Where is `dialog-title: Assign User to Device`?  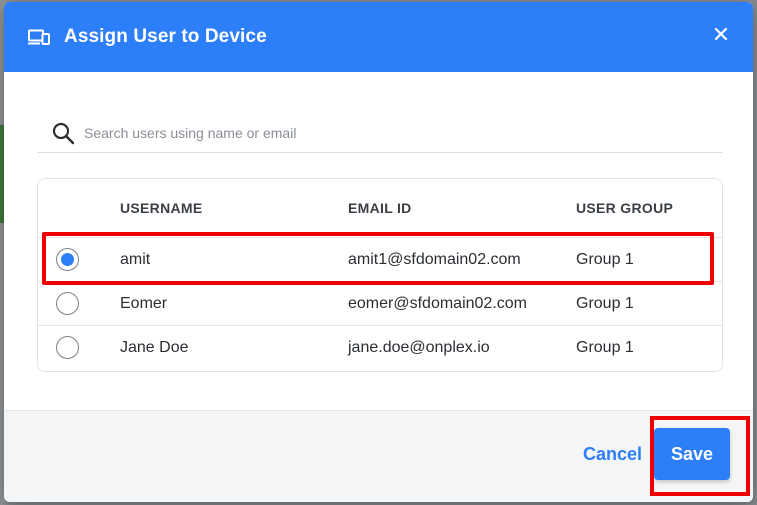 dialog-title: Assign User to Device is located at coordinates (165, 36).